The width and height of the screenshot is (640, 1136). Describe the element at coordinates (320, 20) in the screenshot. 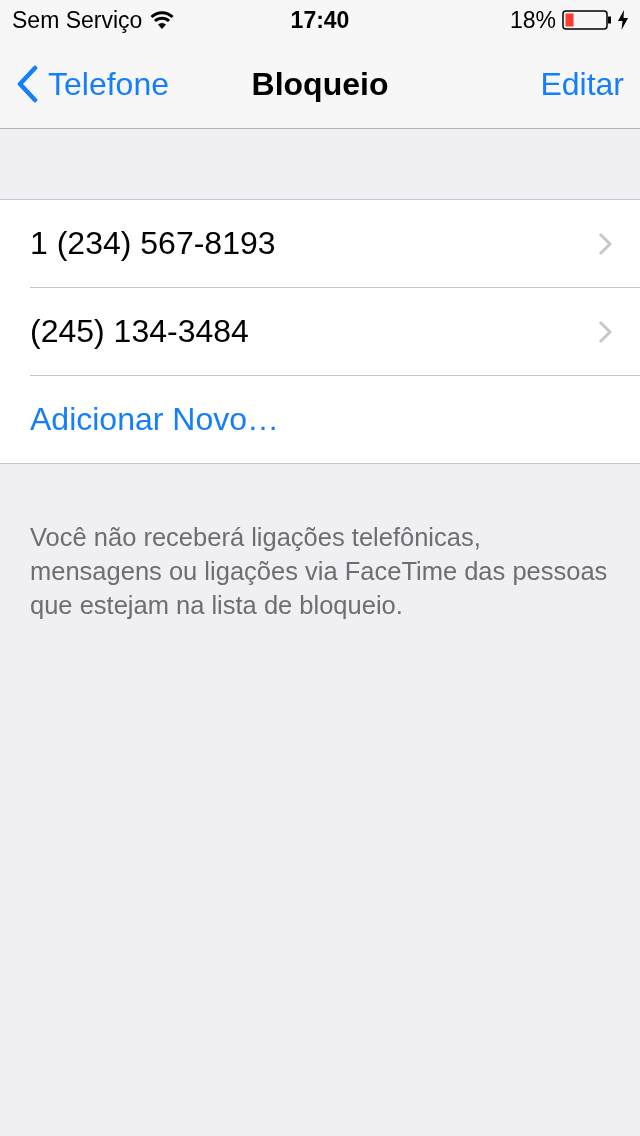

I see `status-time: 17:40` at that location.